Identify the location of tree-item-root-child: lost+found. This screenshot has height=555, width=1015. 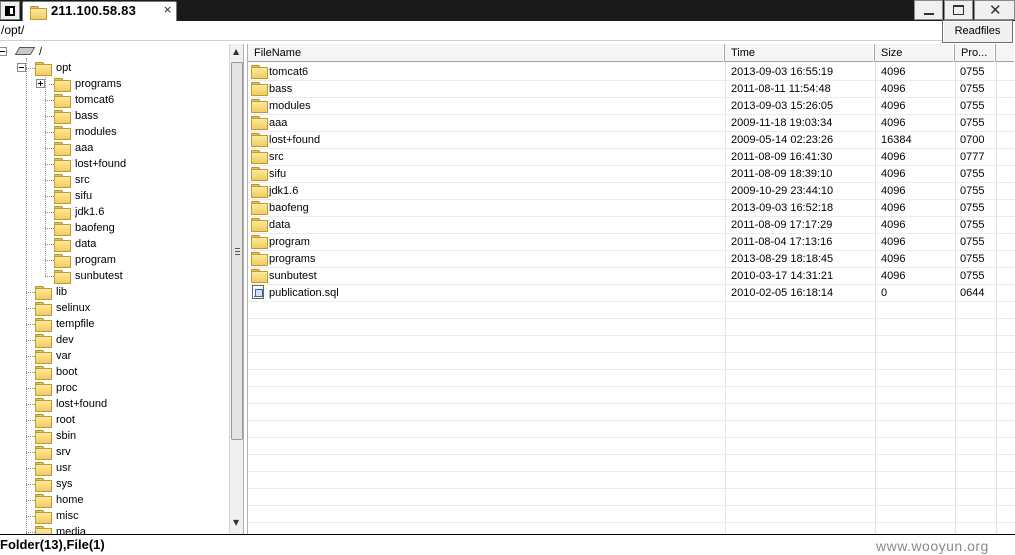
(114, 404).